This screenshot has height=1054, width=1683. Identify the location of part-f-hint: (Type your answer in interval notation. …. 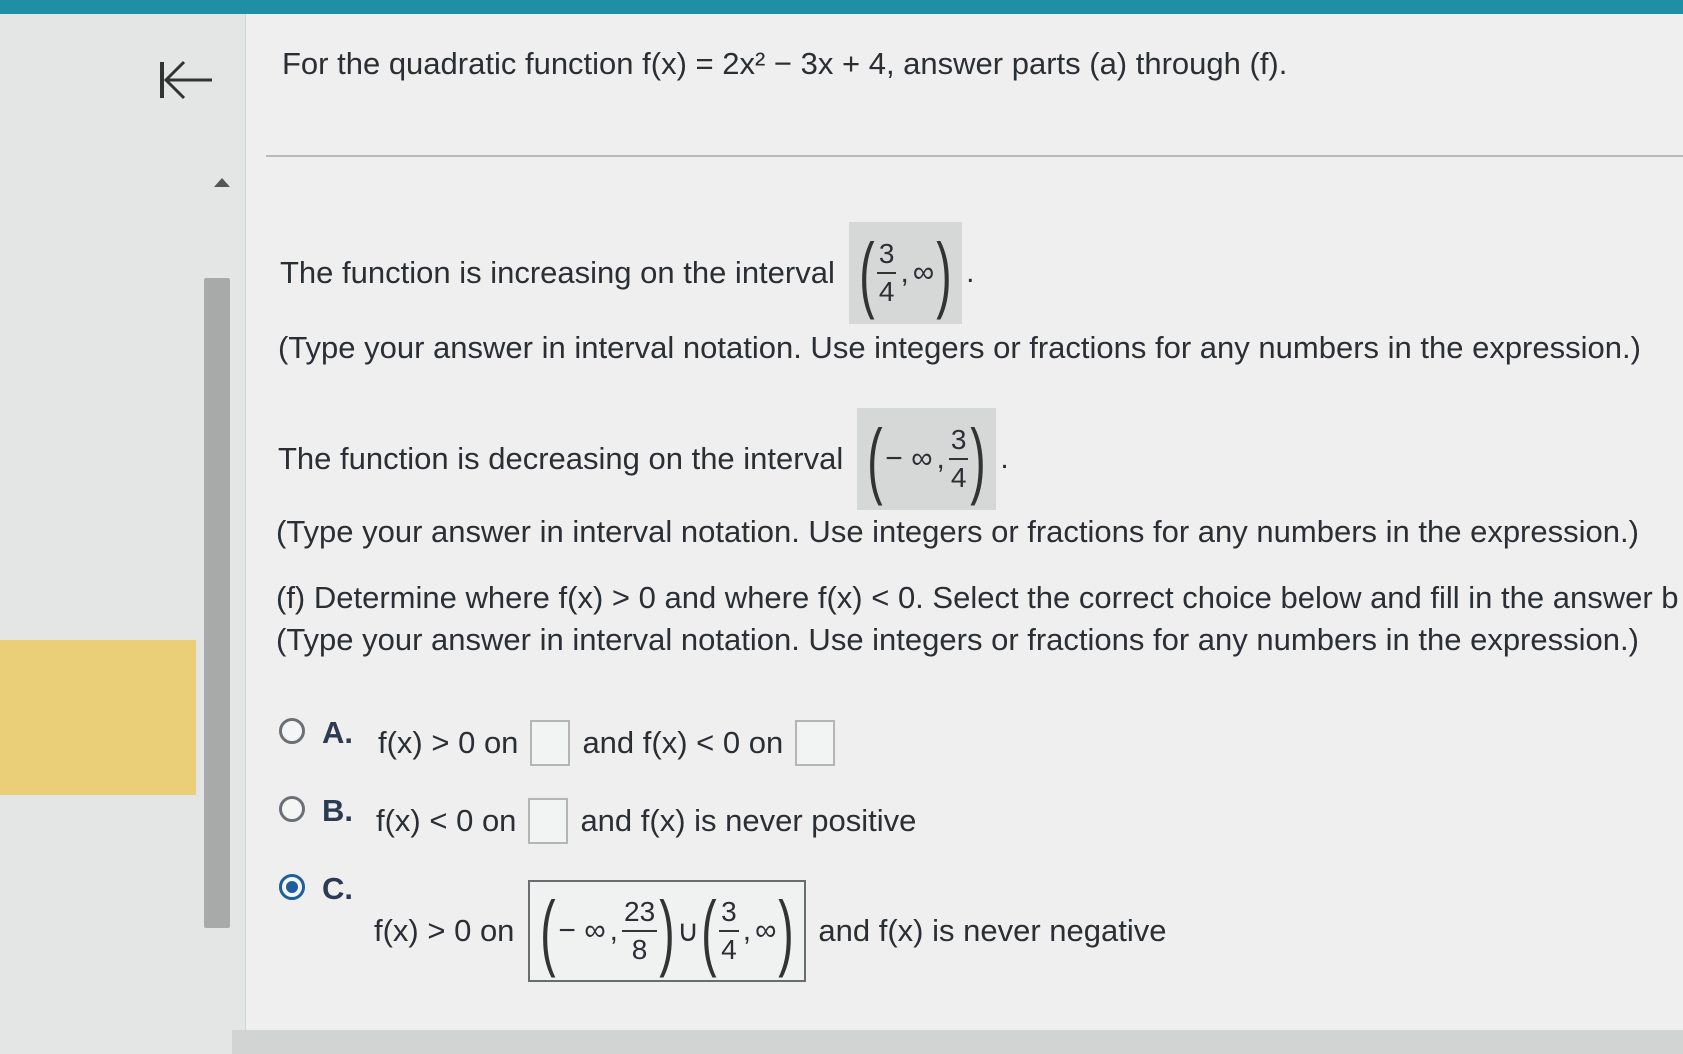
(957, 639).